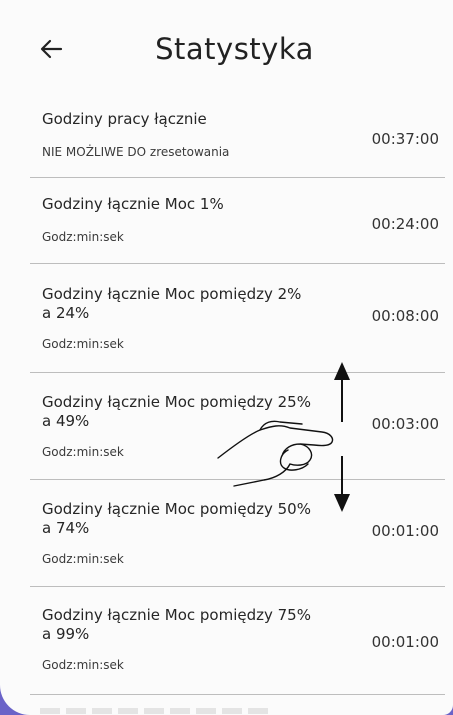  I want to click on row-title: Godziny łącznie Moc pomiędzy 50% a 74%, so click(176, 518).